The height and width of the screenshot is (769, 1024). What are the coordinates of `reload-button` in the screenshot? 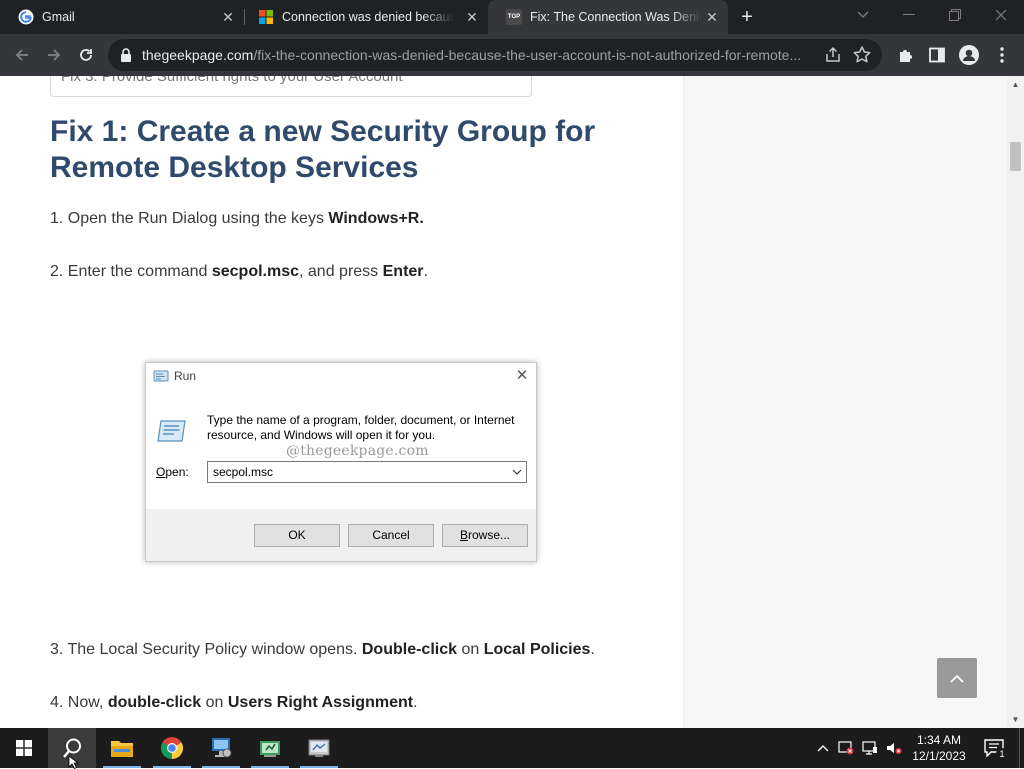 It's located at (86, 55).